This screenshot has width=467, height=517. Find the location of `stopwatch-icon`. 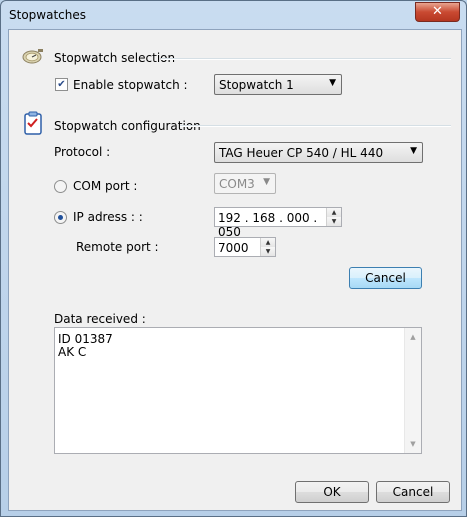

stopwatch-icon is located at coordinates (33, 56).